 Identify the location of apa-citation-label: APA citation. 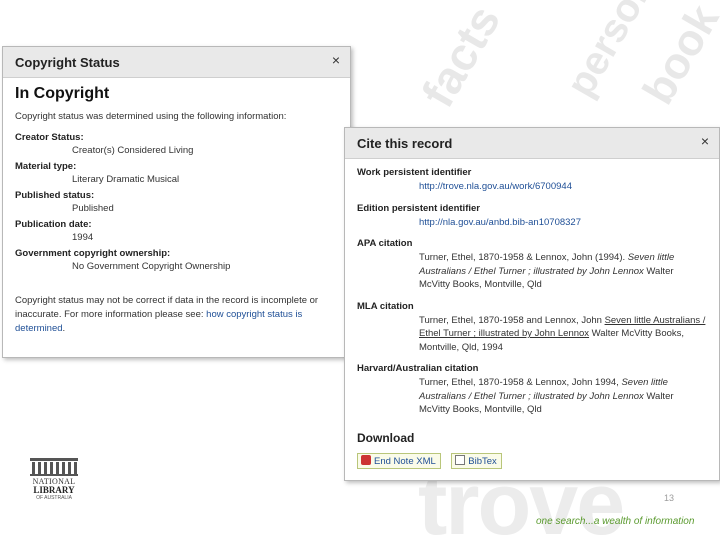
(385, 243).